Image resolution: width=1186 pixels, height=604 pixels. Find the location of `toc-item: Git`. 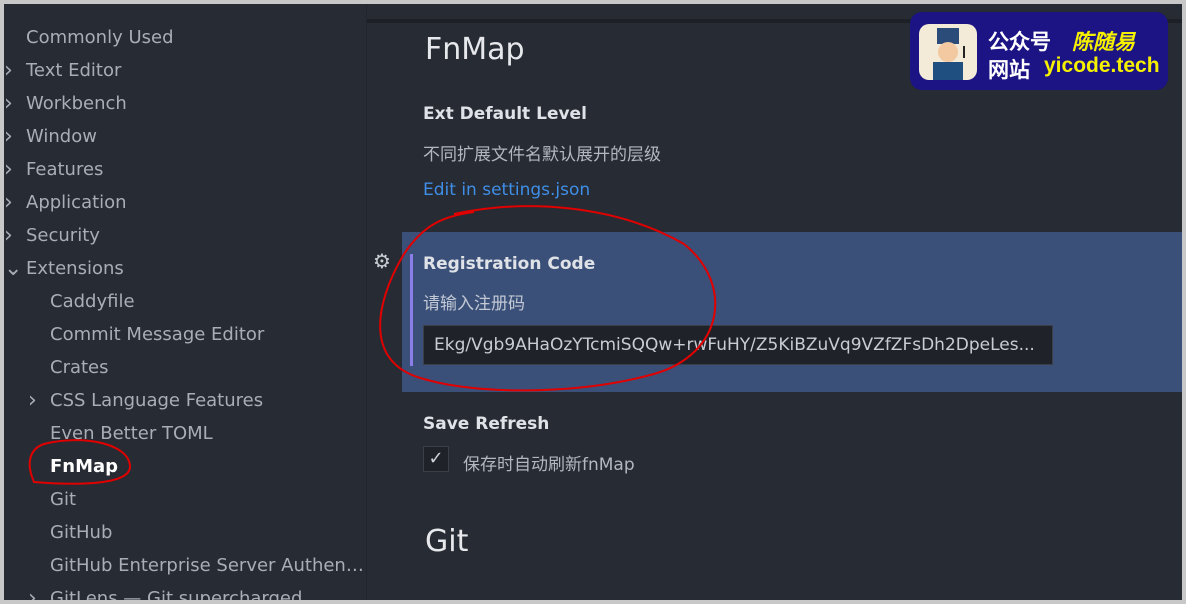

toc-item: Git is located at coordinates (197, 499).